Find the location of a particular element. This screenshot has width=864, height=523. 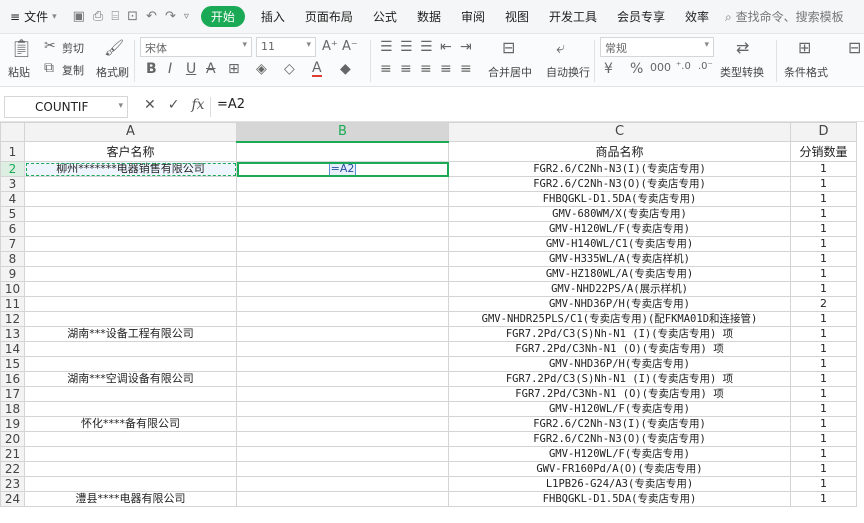

cell-product-name: GMV-NHD36P/H(专卖店专用) is located at coordinates (619, 364).